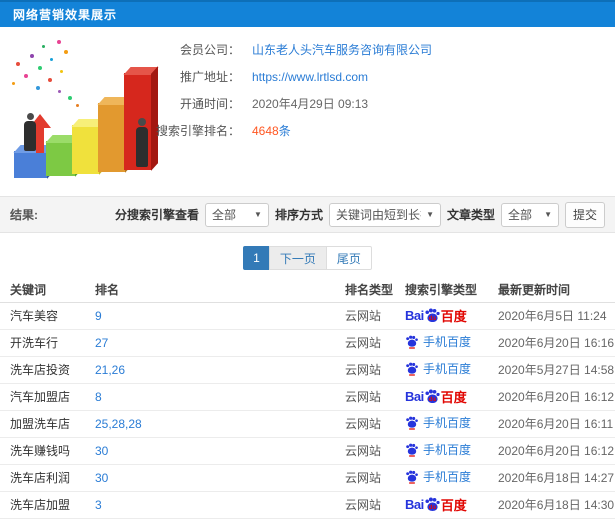 This screenshot has height=520, width=615. What do you see at coordinates (470, 215) in the screenshot?
I see `article-type-label: 文章类型` at bounding box center [470, 215].